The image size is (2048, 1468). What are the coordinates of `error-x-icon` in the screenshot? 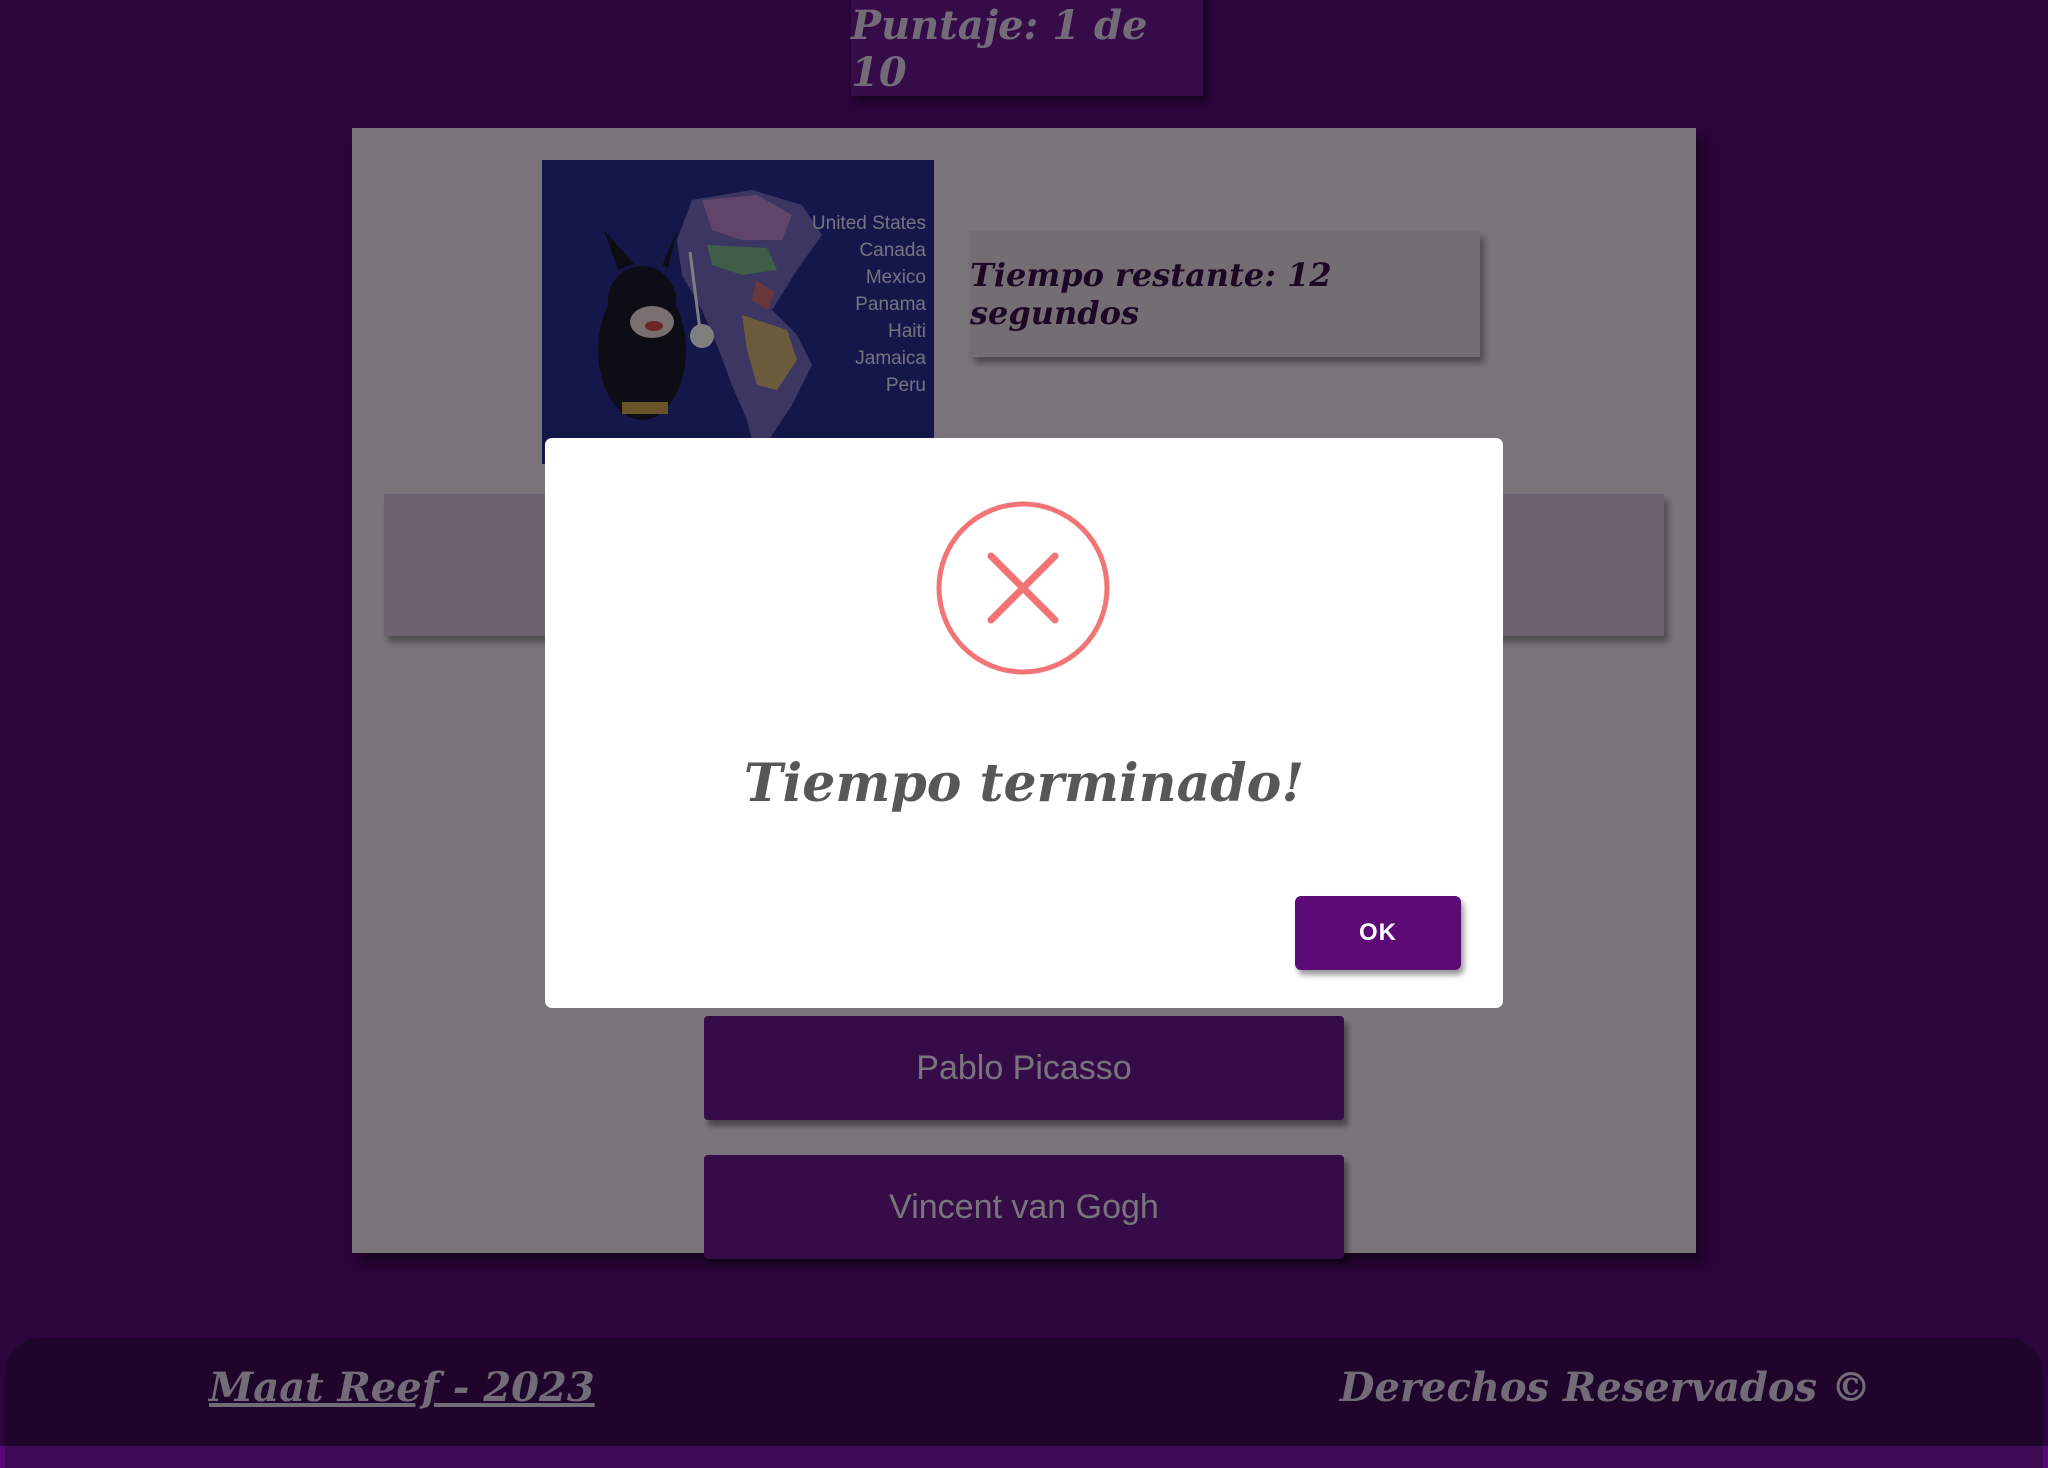 It's located at (1023, 588).